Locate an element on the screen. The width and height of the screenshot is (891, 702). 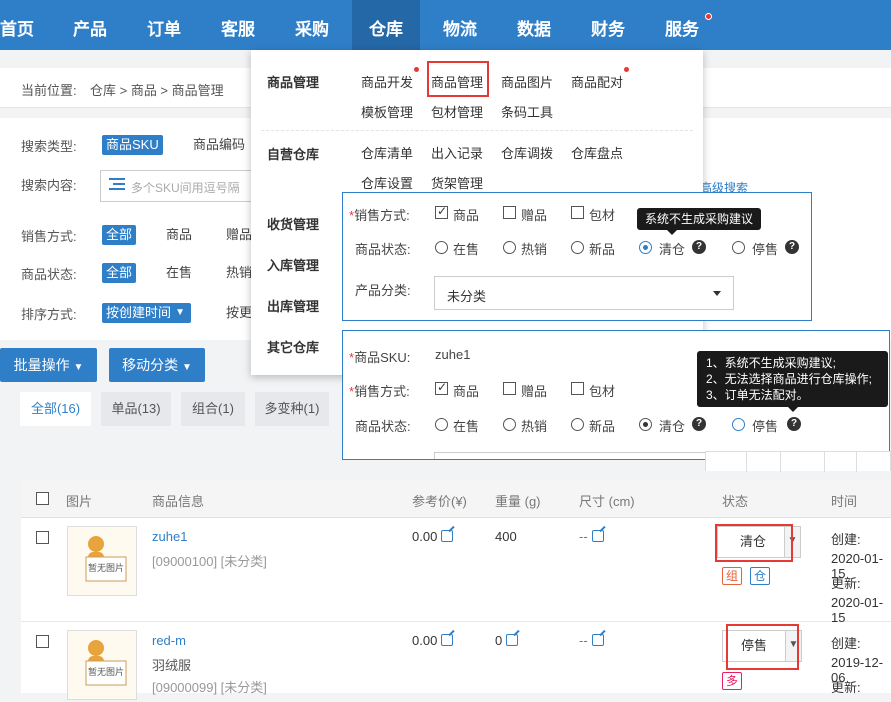
menu-category-inbound: 入库管理 is located at coordinates (293, 264).